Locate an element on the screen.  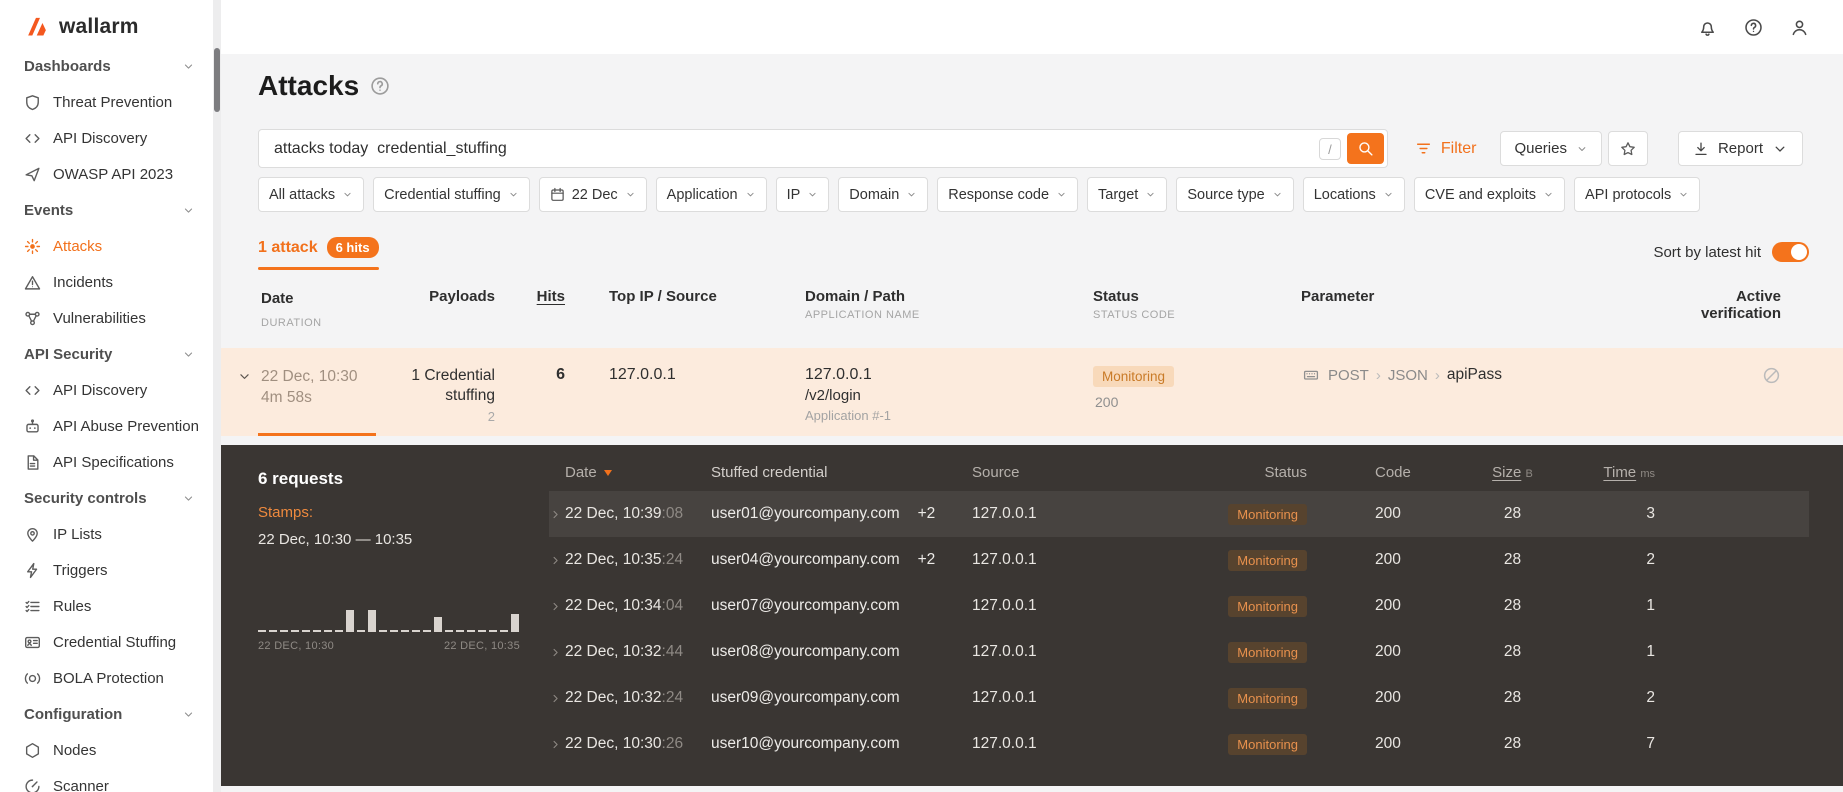
chart-start-label: 22 DEC, 10:30 is located at coordinates (296, 646).